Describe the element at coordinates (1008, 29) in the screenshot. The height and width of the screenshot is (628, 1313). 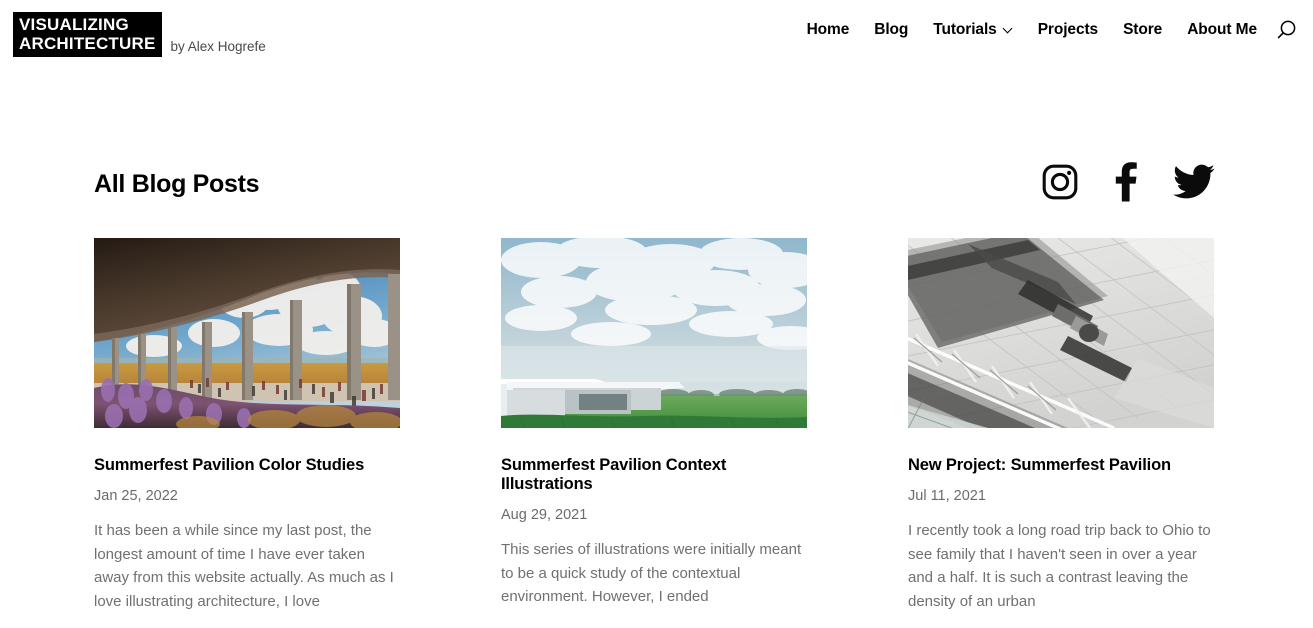
I see `chevron-down-icon` at that location.